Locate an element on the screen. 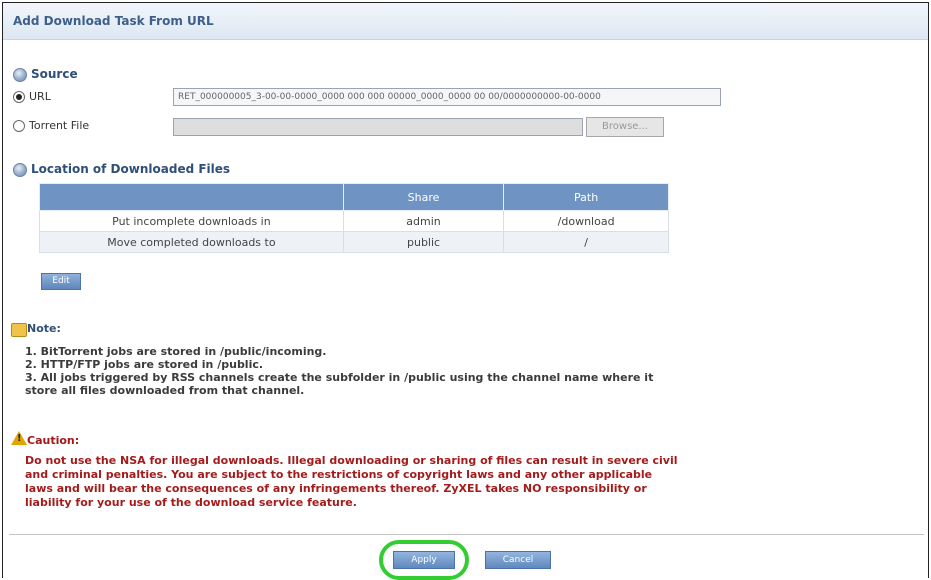  cancel-button: Cancel is located at coordinates (518, 560).